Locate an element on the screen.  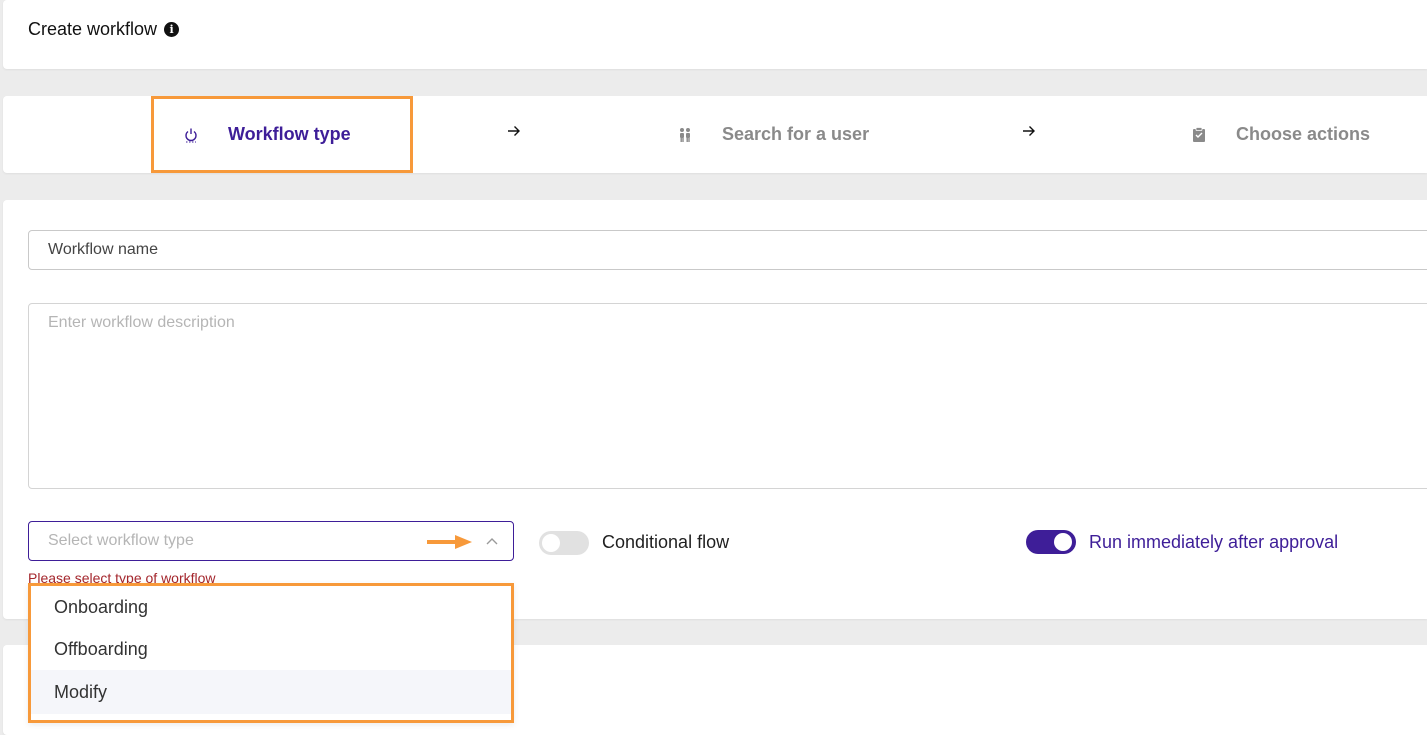
step-label: Workflow type is located at coordinates (289, 134).